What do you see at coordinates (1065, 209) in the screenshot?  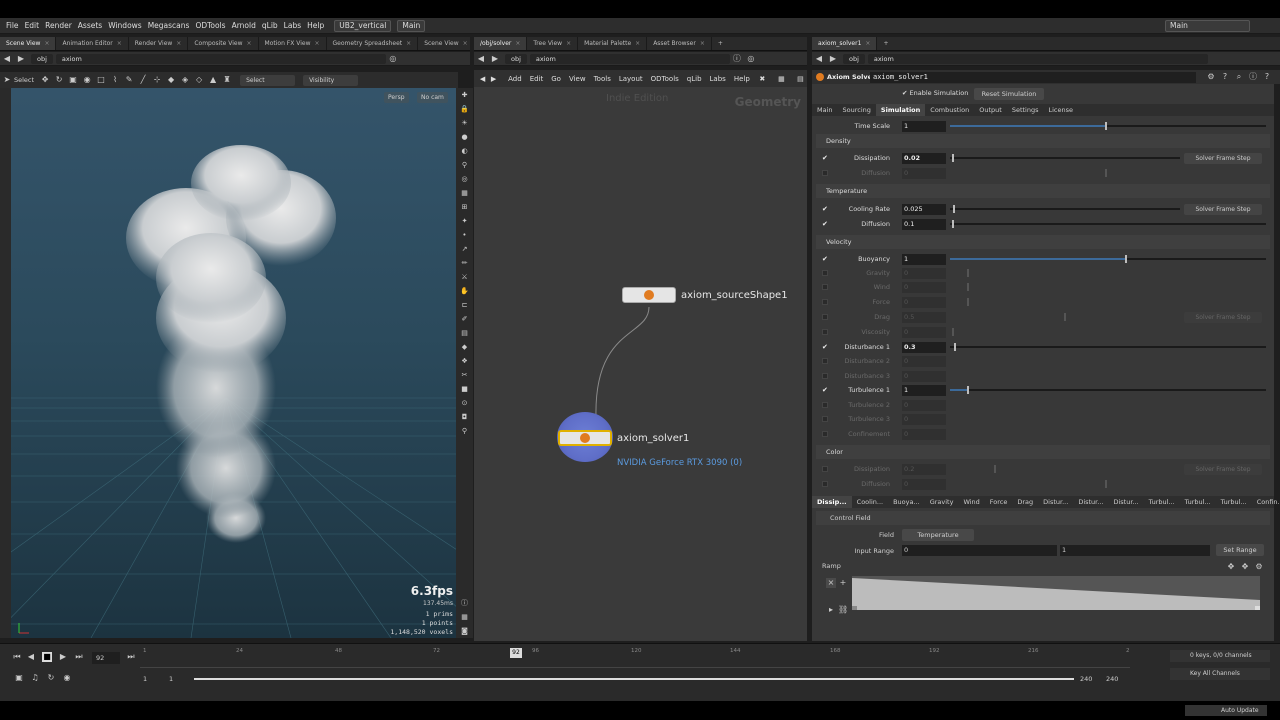 I see `cooling-slider` at bounding box center [1065, 209].